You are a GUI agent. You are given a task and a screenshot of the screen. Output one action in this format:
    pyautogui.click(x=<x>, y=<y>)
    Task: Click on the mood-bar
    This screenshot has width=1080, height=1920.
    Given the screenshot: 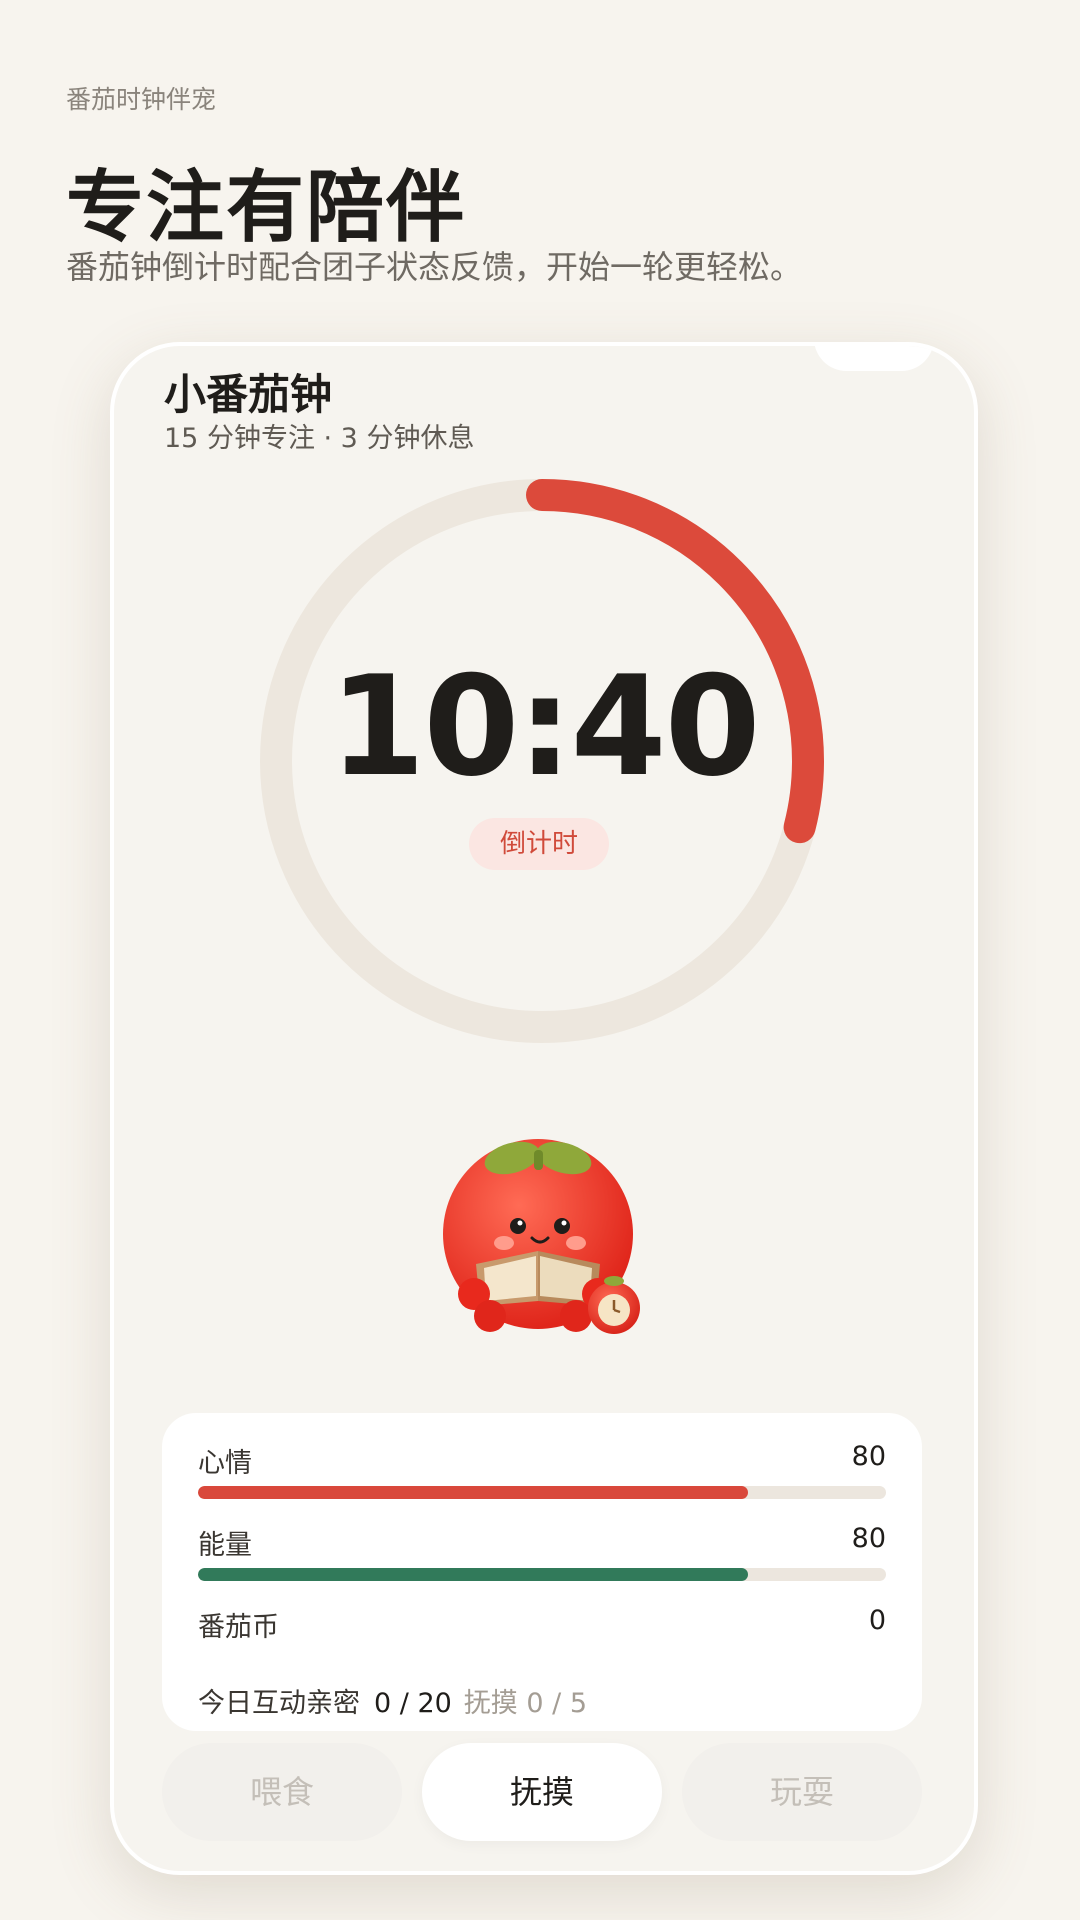 What is the action you would take?
    pyautogui.click(x=542, y=1492)
    